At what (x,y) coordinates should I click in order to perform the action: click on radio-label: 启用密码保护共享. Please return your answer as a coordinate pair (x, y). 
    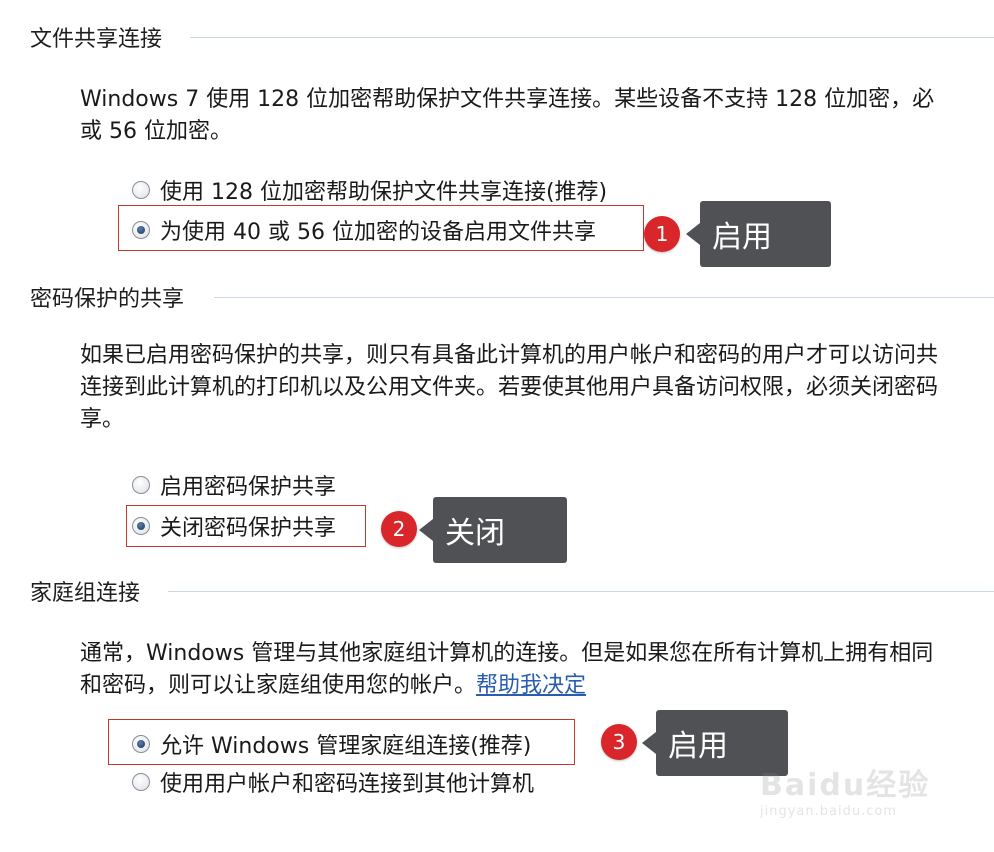
    Looking at the image, I should click on (248, 487).